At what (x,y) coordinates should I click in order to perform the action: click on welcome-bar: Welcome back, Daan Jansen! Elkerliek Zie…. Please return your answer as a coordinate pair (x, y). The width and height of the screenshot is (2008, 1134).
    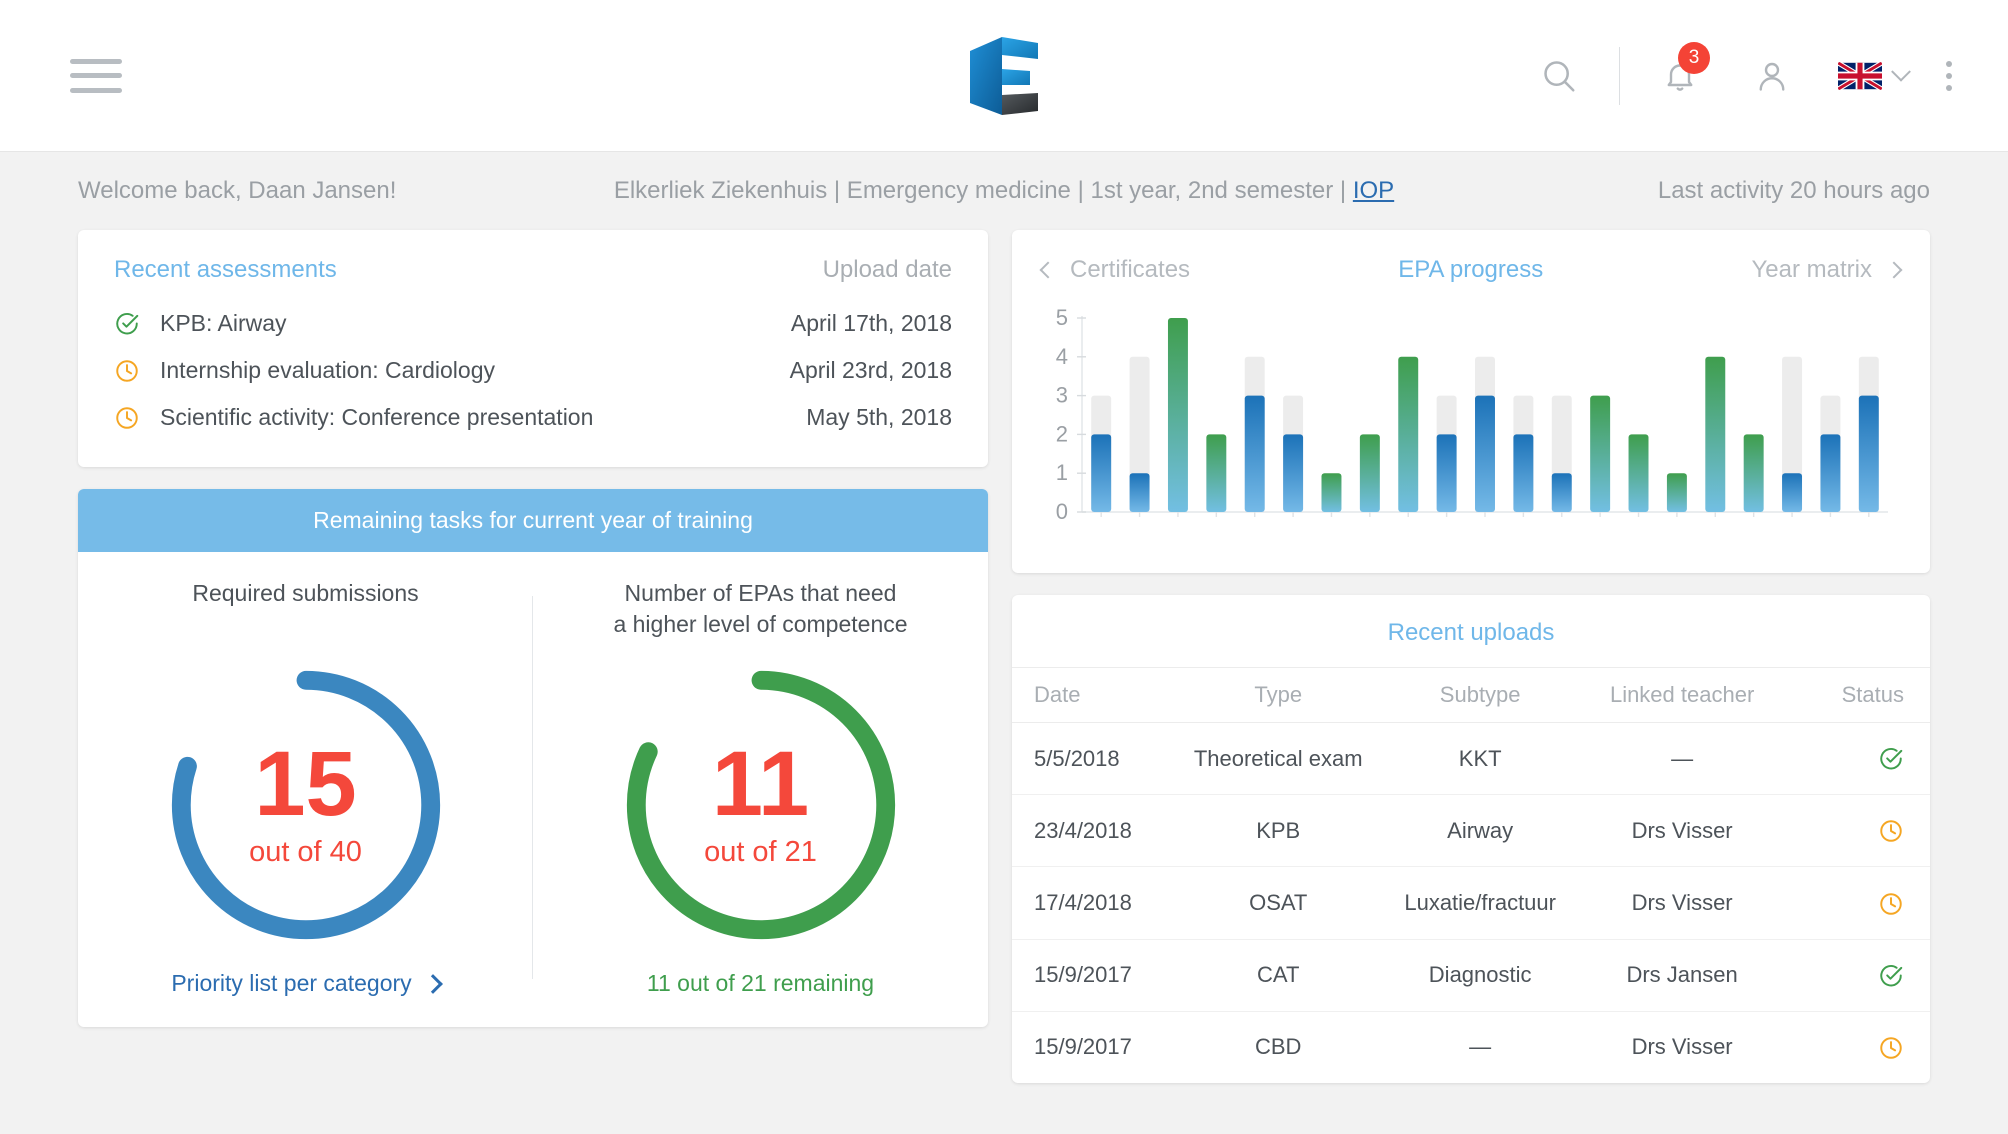
    Looking at the image, I should click on (1004, 191).